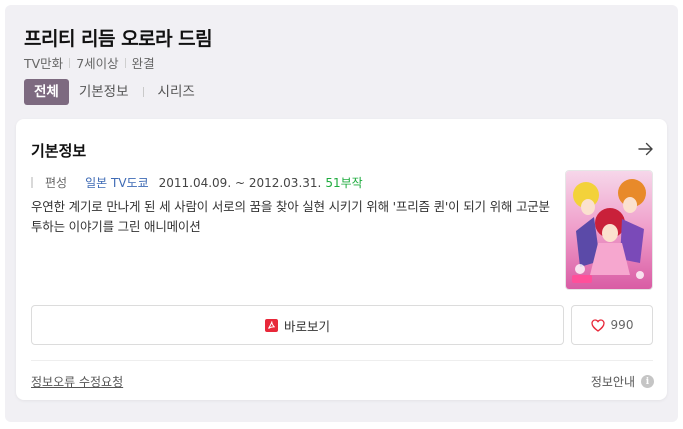 The width and height of the screenshot is (683, 429). I want to click on card-divider, so click(342, 360).